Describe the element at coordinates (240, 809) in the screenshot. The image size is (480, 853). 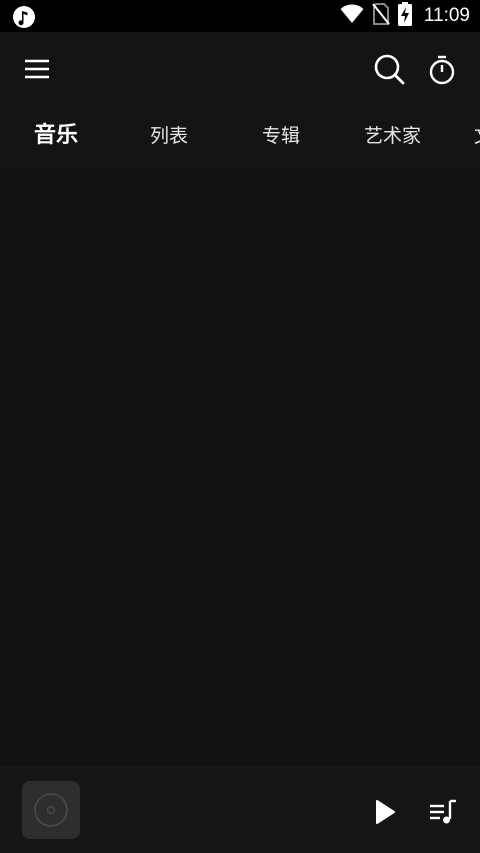
I see `mini-player` at that location.